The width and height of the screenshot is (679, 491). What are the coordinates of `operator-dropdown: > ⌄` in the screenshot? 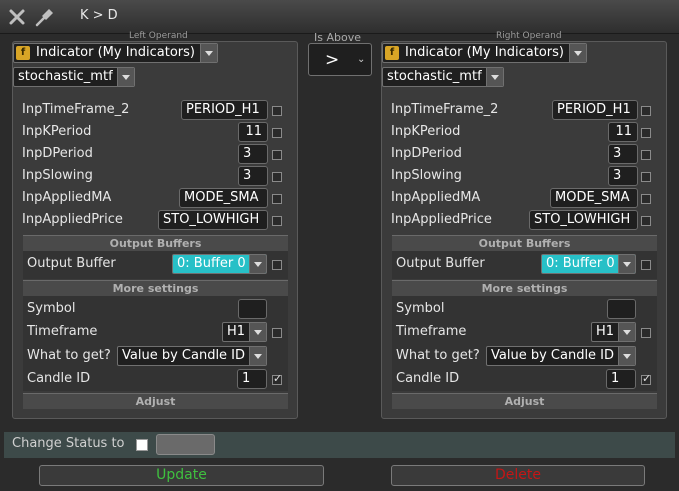 It's located at (340, 59).